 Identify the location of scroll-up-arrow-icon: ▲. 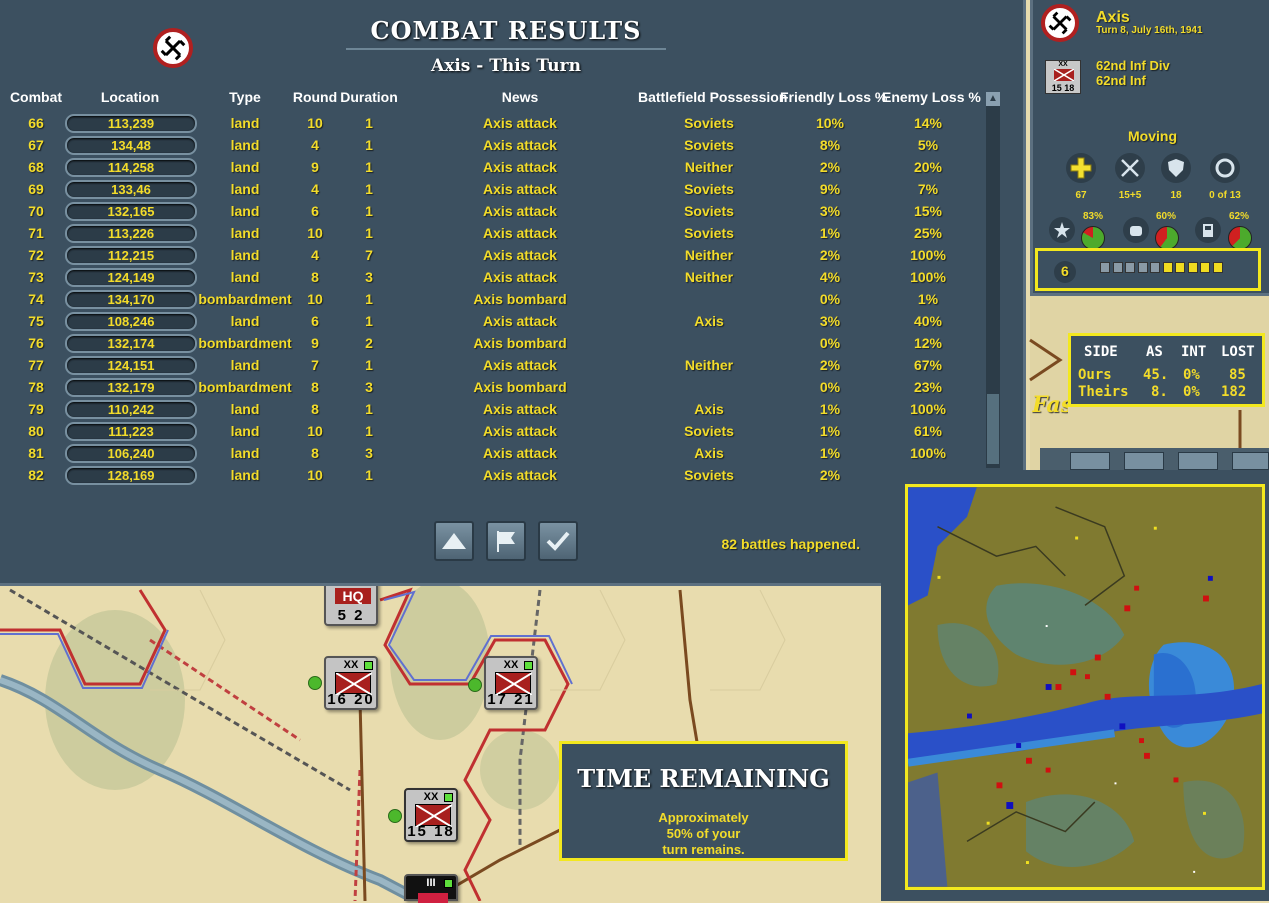
(993, 99).